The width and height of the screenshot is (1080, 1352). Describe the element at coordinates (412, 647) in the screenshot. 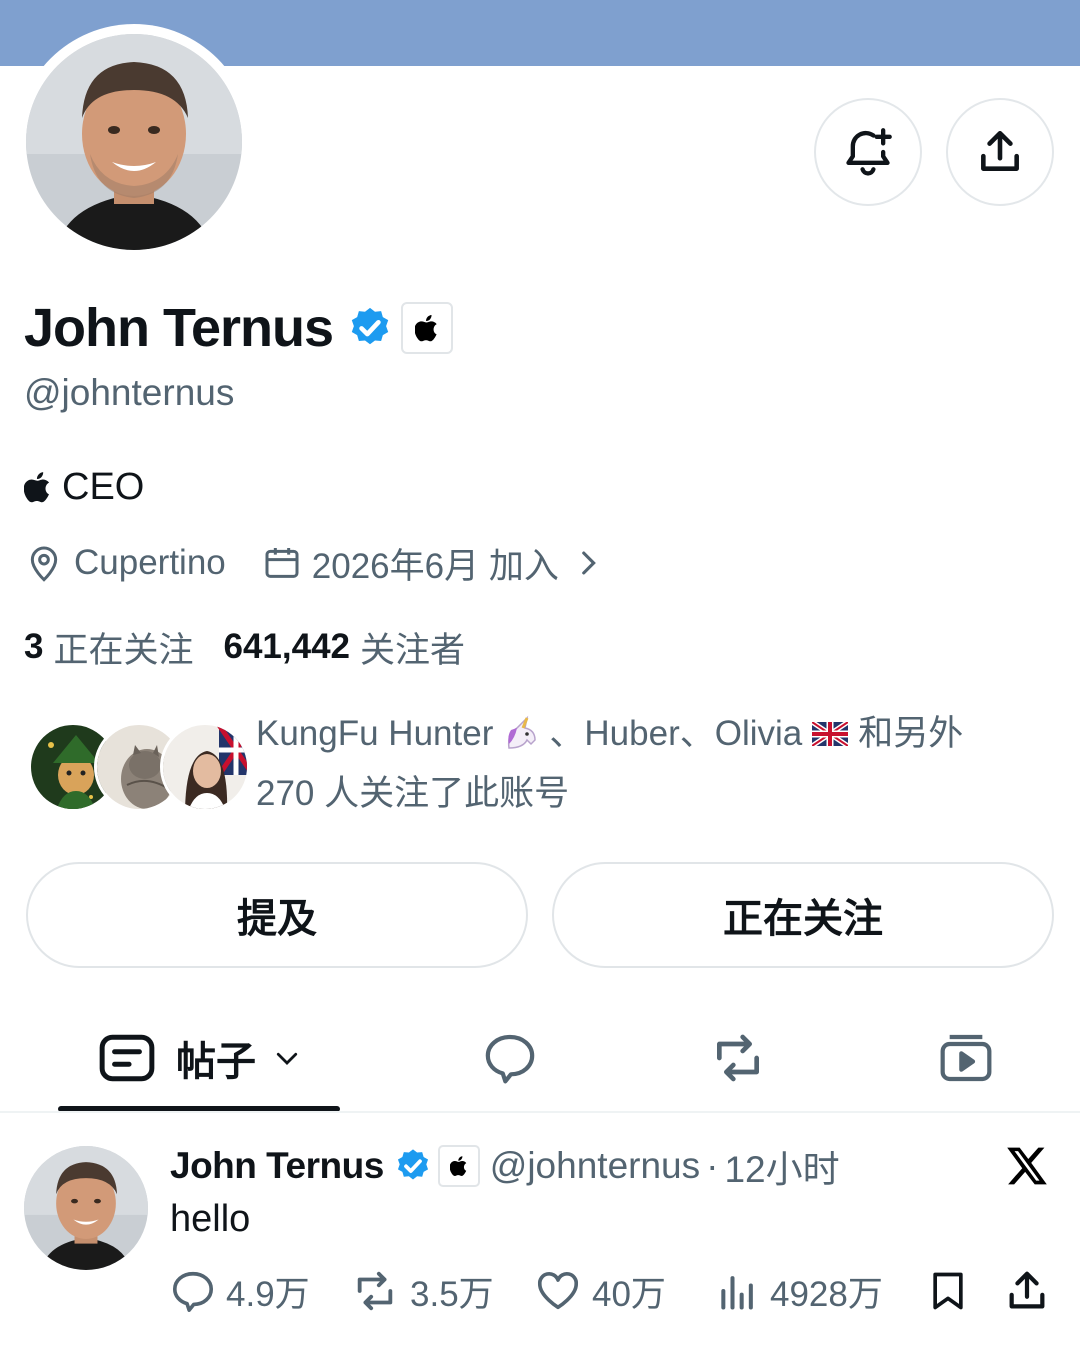

I see `followers-label: 关注者` at that location.